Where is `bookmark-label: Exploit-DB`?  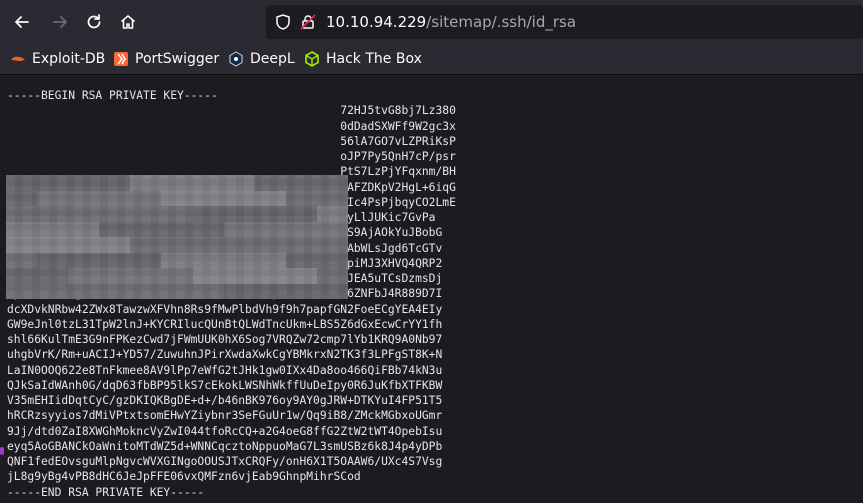
bookmark-label: Exploit-DB is located at coordinates (69, 59).